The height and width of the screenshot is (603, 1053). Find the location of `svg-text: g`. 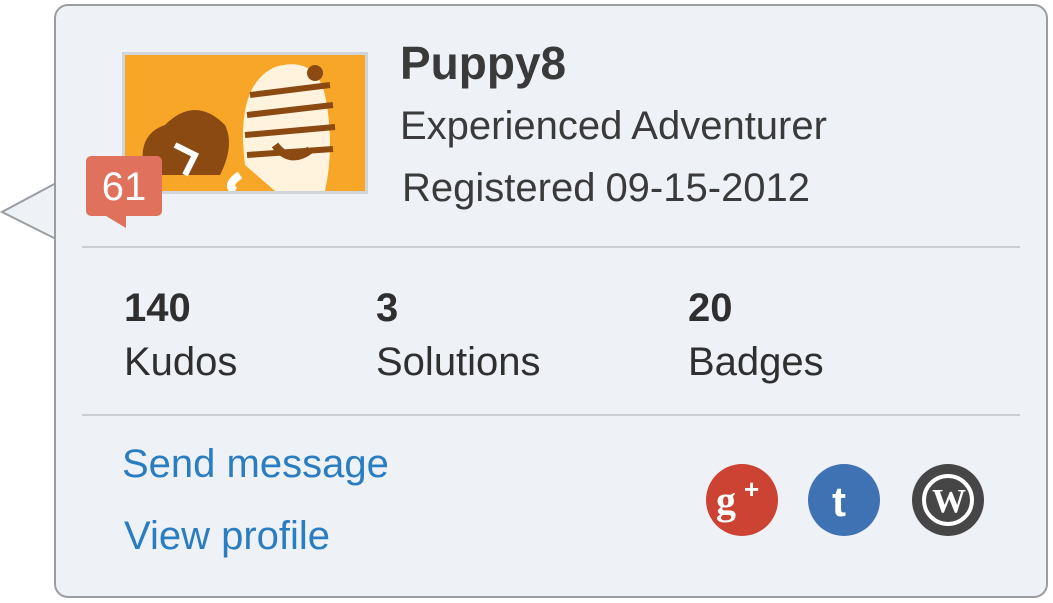

svg-text: g is located at coordinates (726, 500).